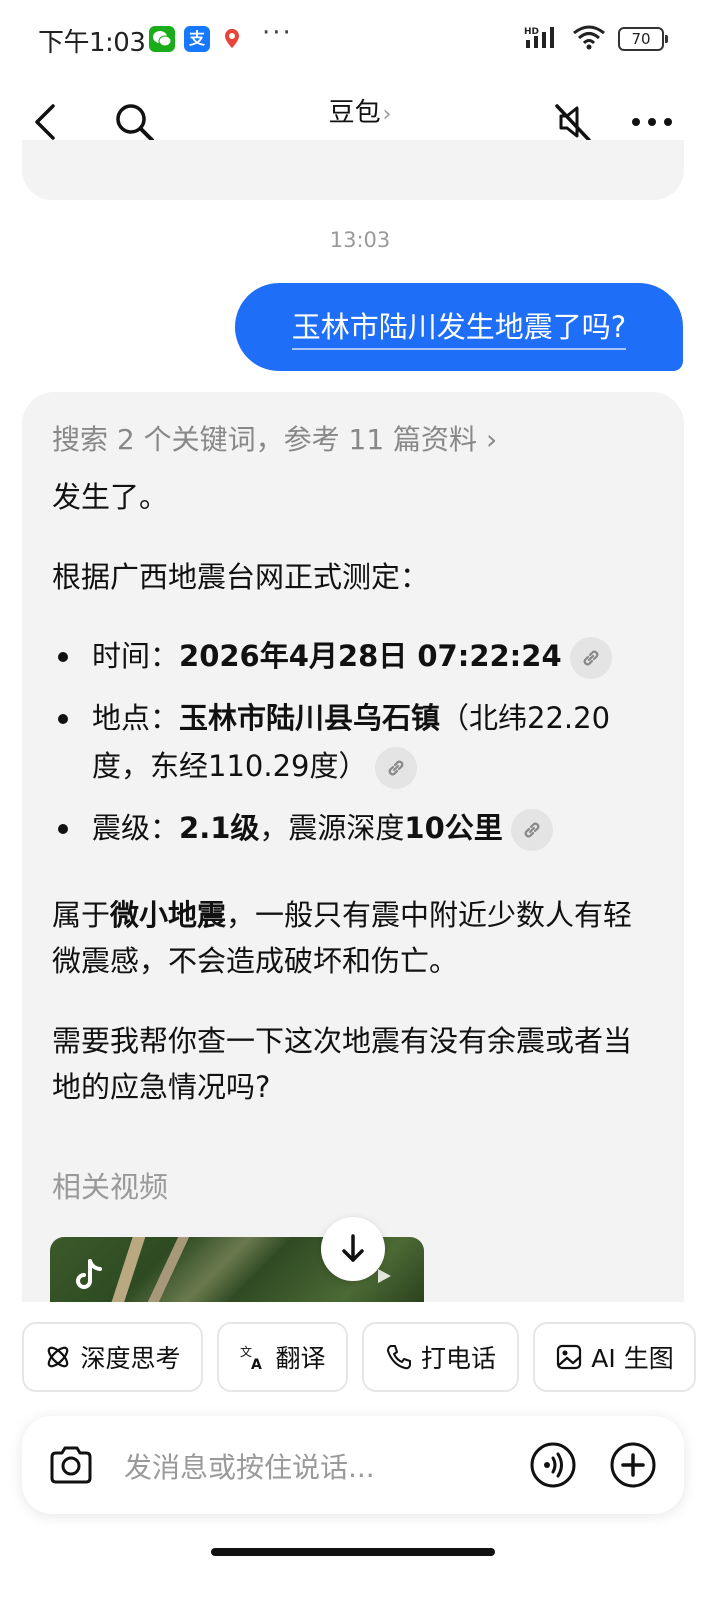  Describe the element at coordinates (197, 39) in the screenshot. I see `alipay-icon: 支` at that location.